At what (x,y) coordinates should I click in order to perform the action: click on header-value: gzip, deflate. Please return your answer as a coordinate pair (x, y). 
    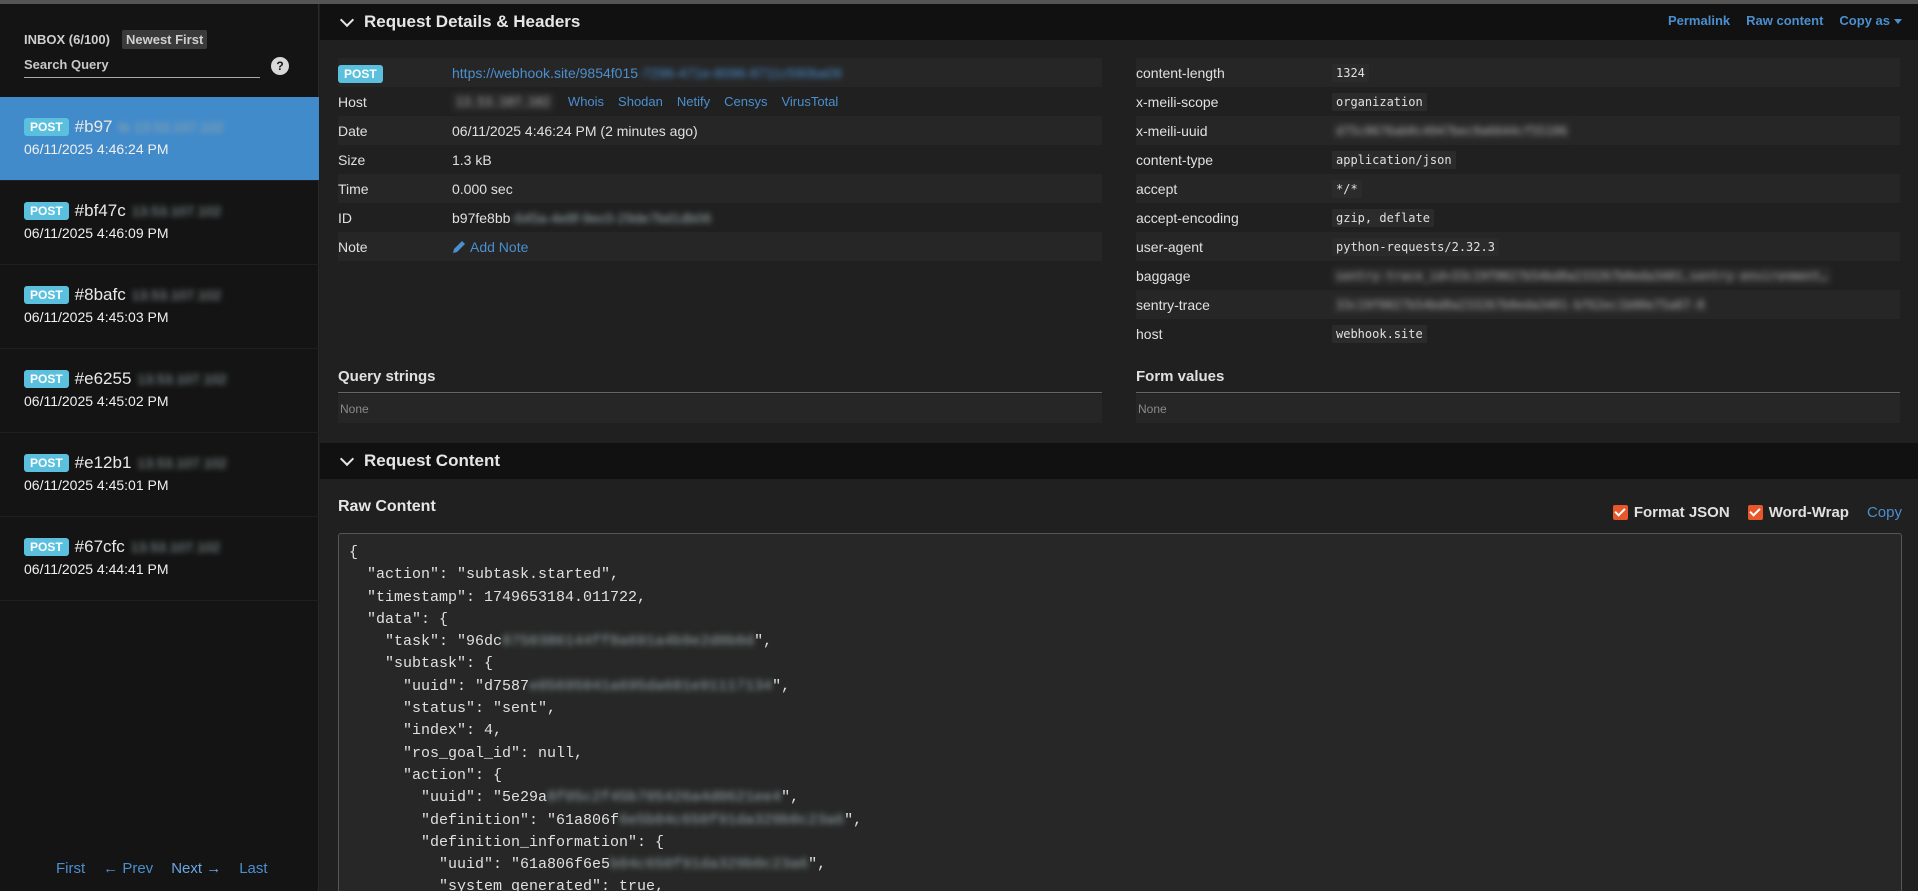
    Looking at the image, I should click on (1383, 217).